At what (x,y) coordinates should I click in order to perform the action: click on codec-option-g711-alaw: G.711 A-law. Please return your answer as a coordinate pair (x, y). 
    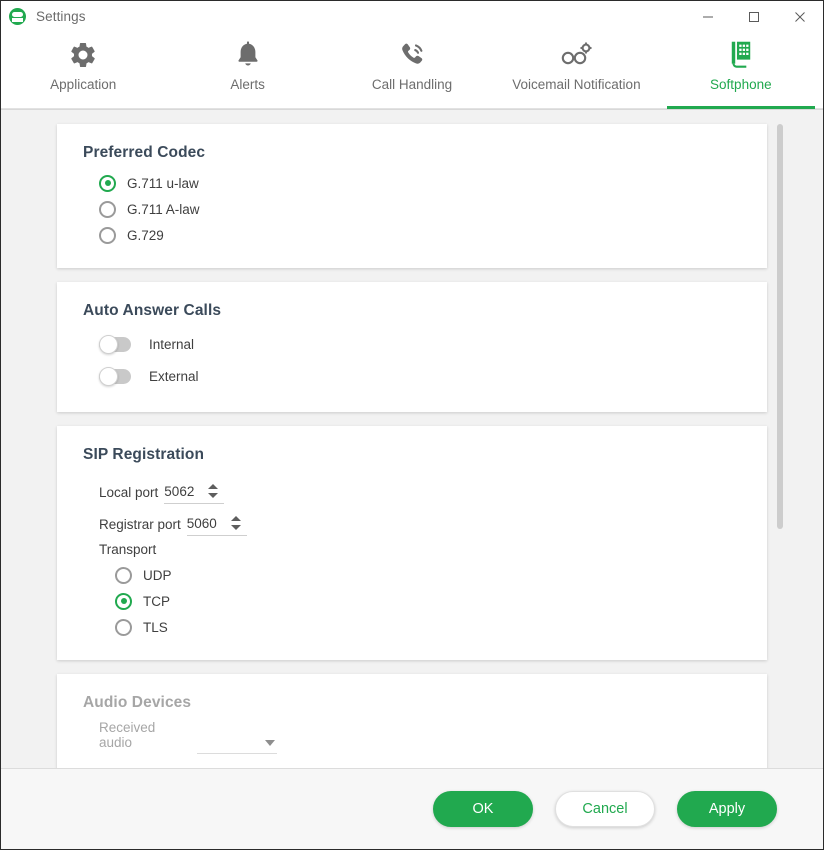
    Looking at the image, I should click on (433, 209).